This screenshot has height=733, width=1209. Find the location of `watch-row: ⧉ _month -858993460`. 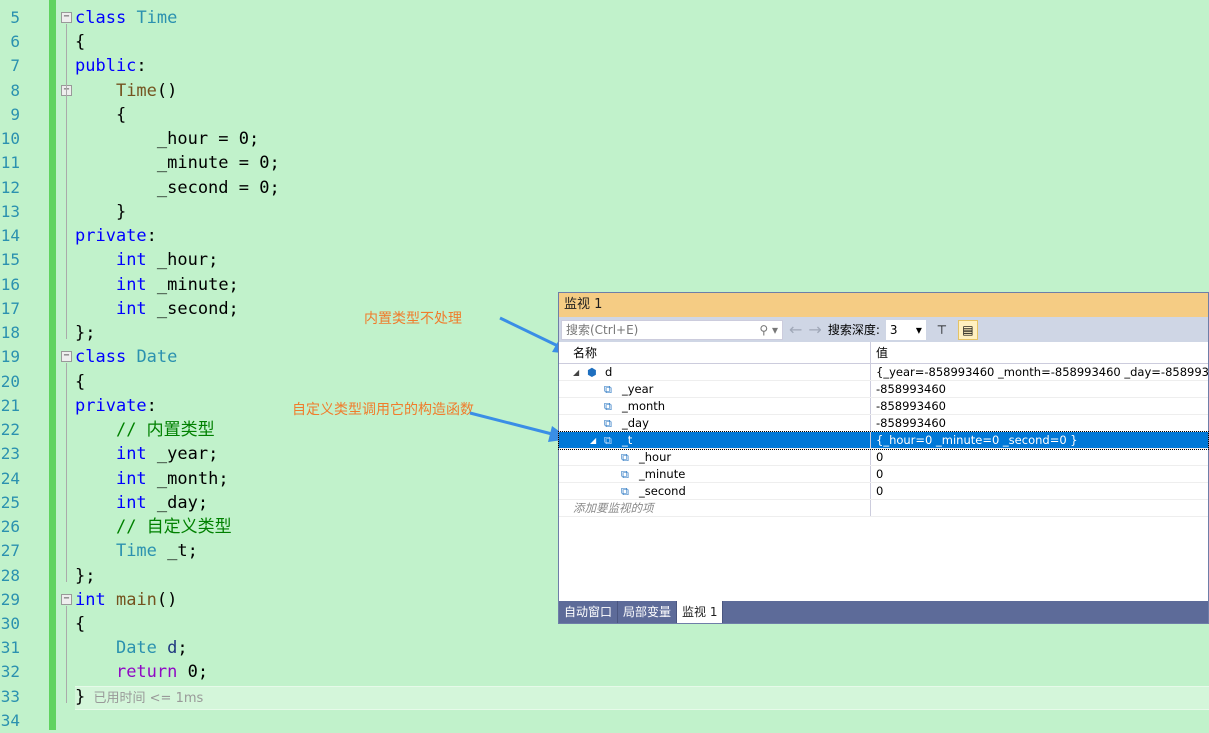

watch-row: ⧉ _month -858993460 is located at coordinates (883, 406).